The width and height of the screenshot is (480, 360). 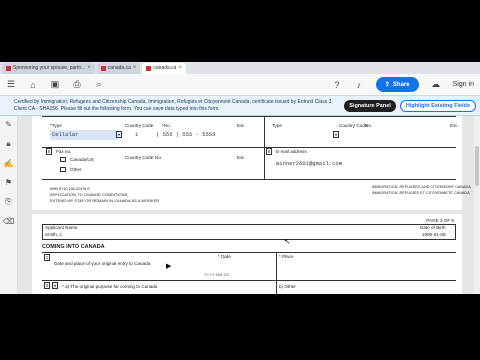 What do you see at coordinates (119, 134) in the screenshot?
I see `phone-type-dropdown: ▾` at bounding box center [119, 134].